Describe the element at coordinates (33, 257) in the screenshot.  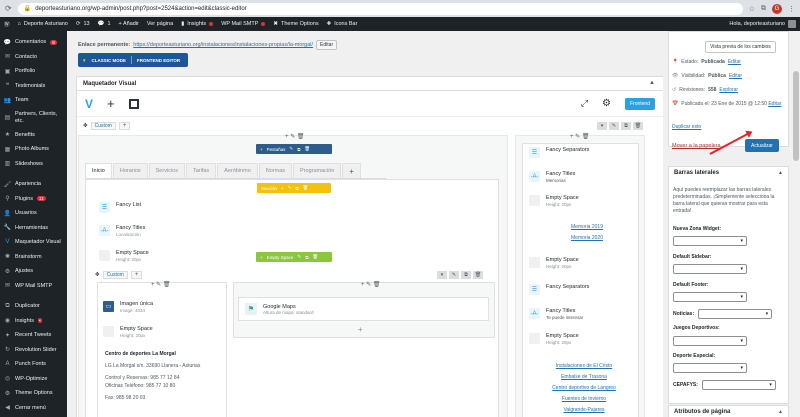
I see `sidebar-item-brainstorm: ✺ Brainstorm` at that location.